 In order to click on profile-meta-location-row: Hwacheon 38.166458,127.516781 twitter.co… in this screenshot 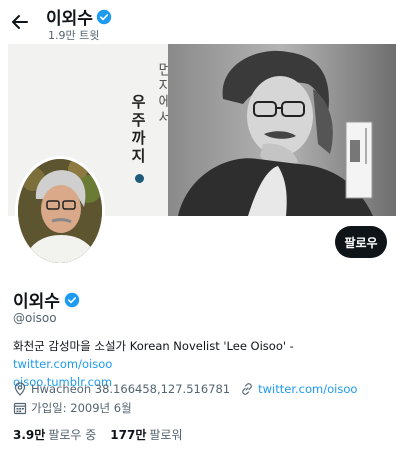, I will do `click(185, 389)`.